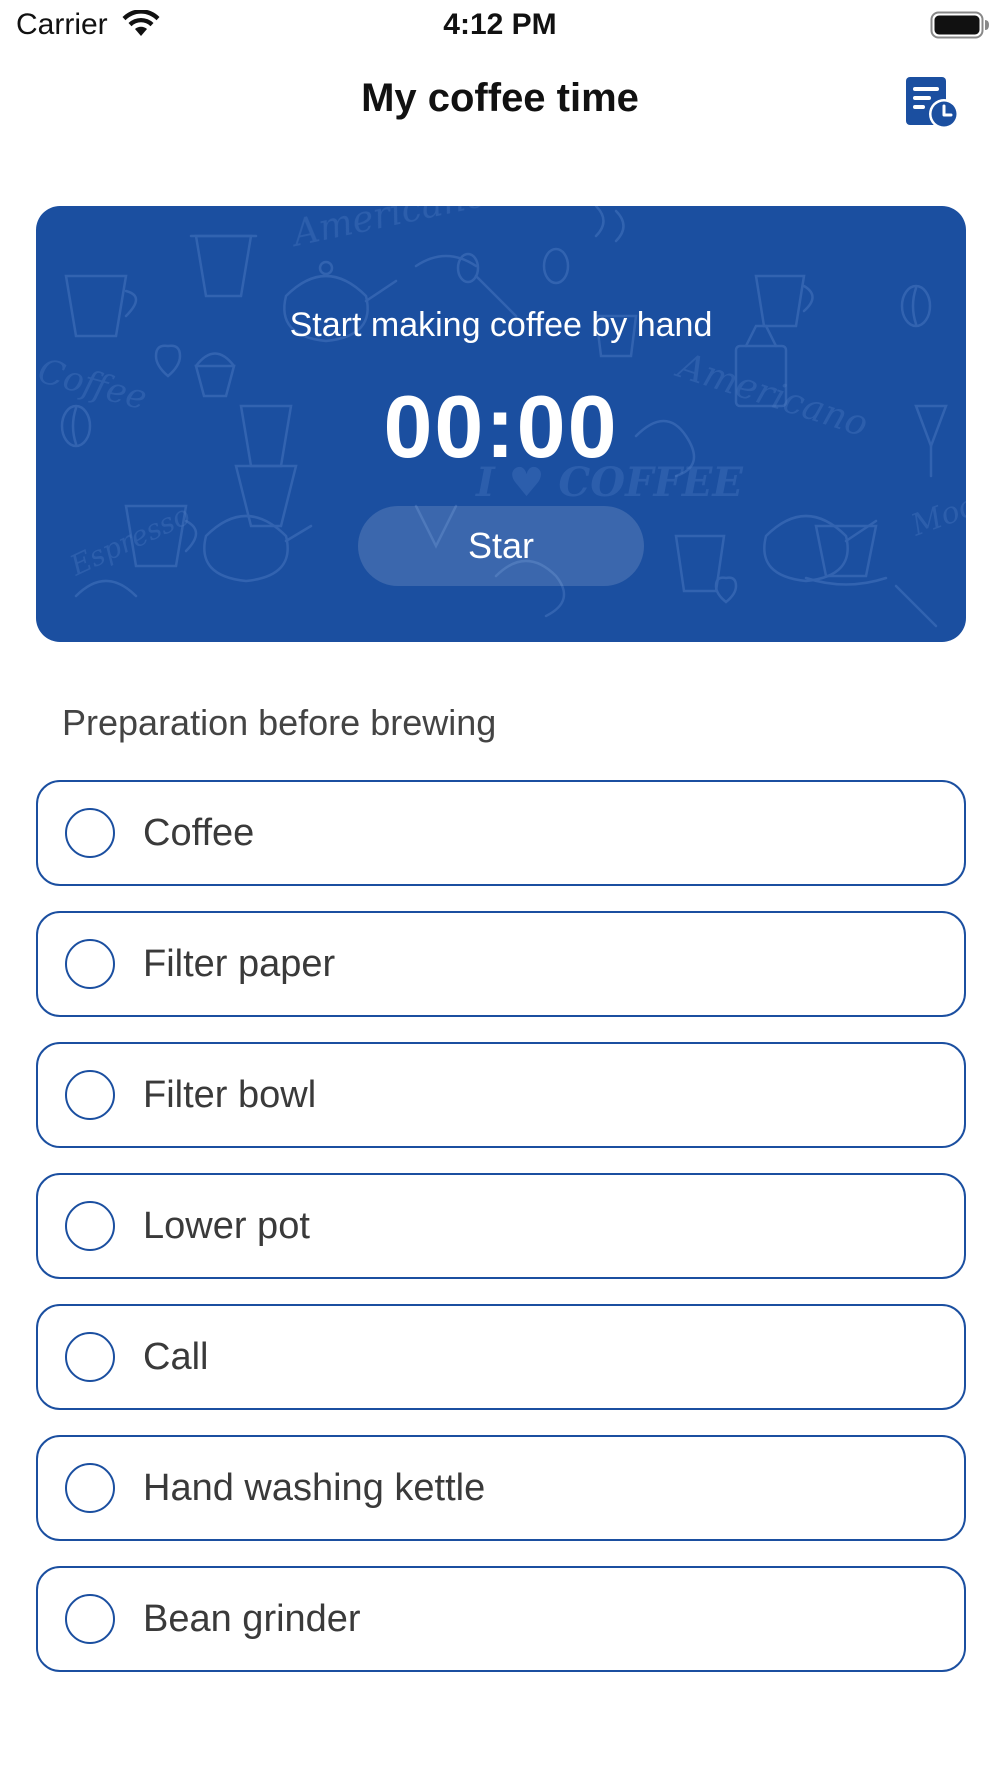 This screenshot has height=1778, width=1000. Describe the element at coordinates (501, 964) in the screenshot. I see `checklist-item-filter-paper: Filter paper` at that location.